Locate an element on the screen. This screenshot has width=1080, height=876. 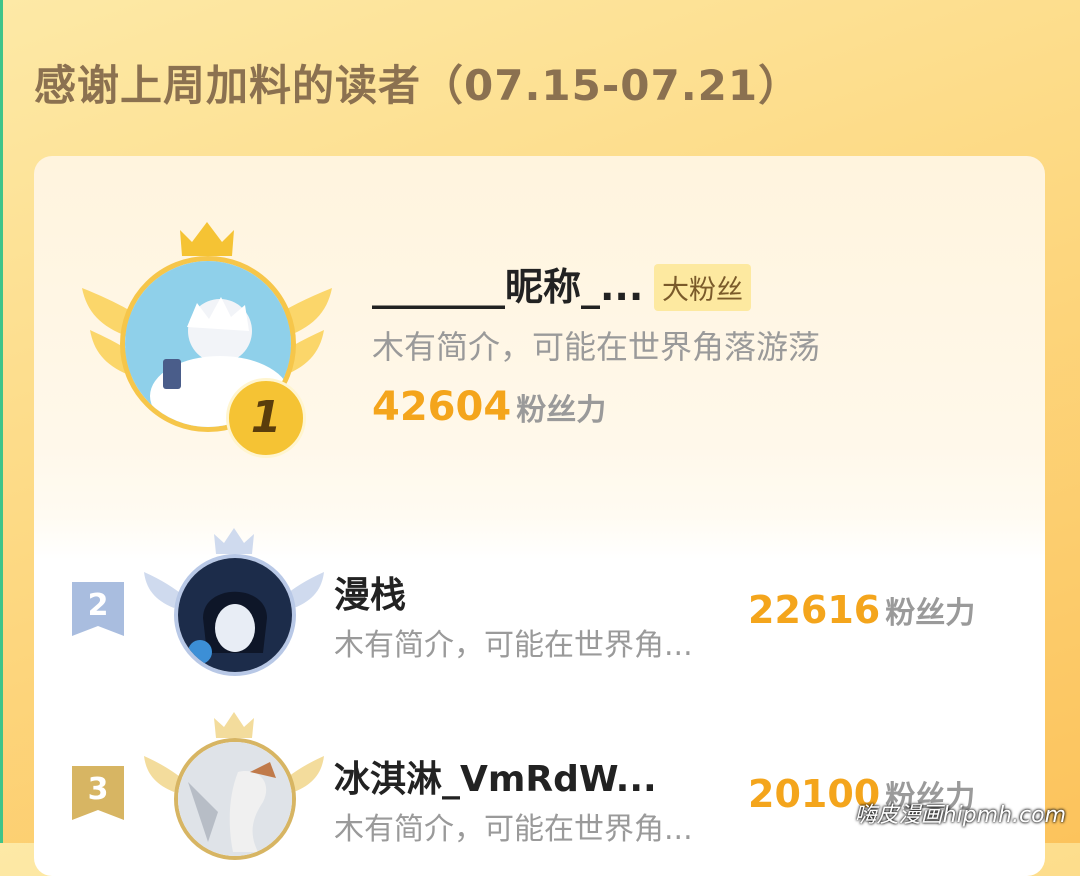
score-value: 42604 is located at coordinates (442, 407).